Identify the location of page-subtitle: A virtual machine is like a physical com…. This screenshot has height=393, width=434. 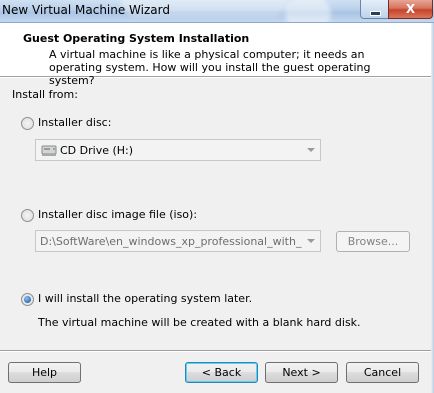
(210, 67).